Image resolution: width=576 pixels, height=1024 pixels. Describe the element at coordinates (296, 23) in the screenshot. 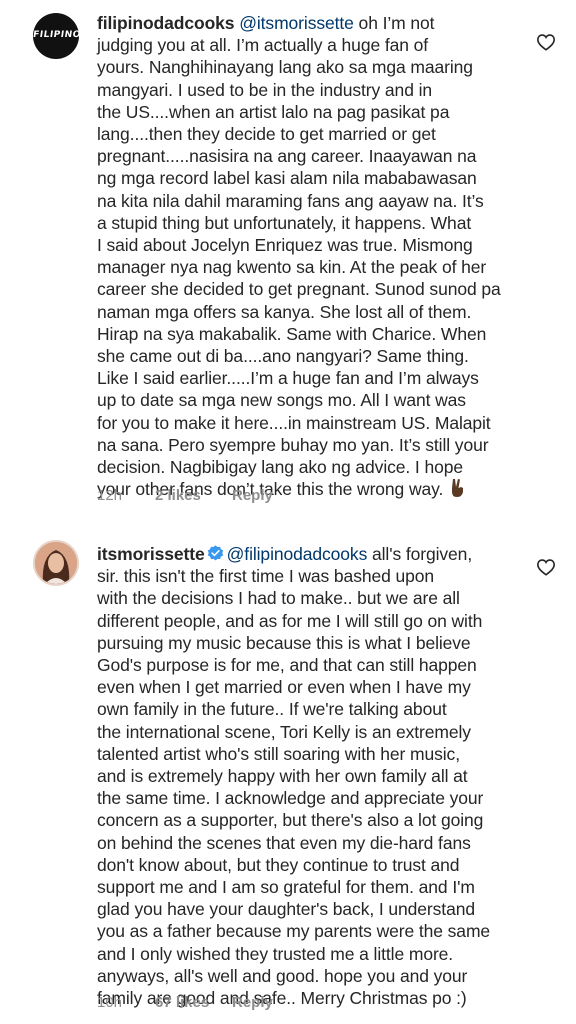

I see `mention-link: @itsmorissette` at that location.